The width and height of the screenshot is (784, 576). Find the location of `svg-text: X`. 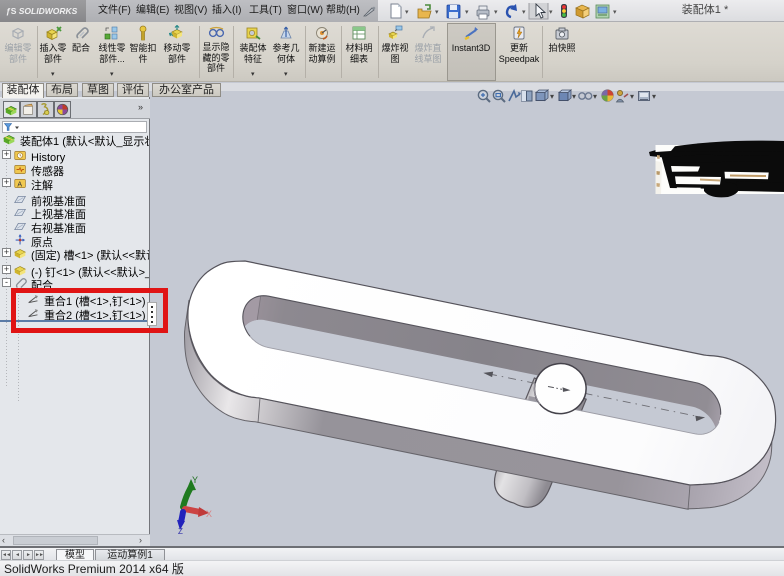

svg-text: X is located at coordinates (209, 514).